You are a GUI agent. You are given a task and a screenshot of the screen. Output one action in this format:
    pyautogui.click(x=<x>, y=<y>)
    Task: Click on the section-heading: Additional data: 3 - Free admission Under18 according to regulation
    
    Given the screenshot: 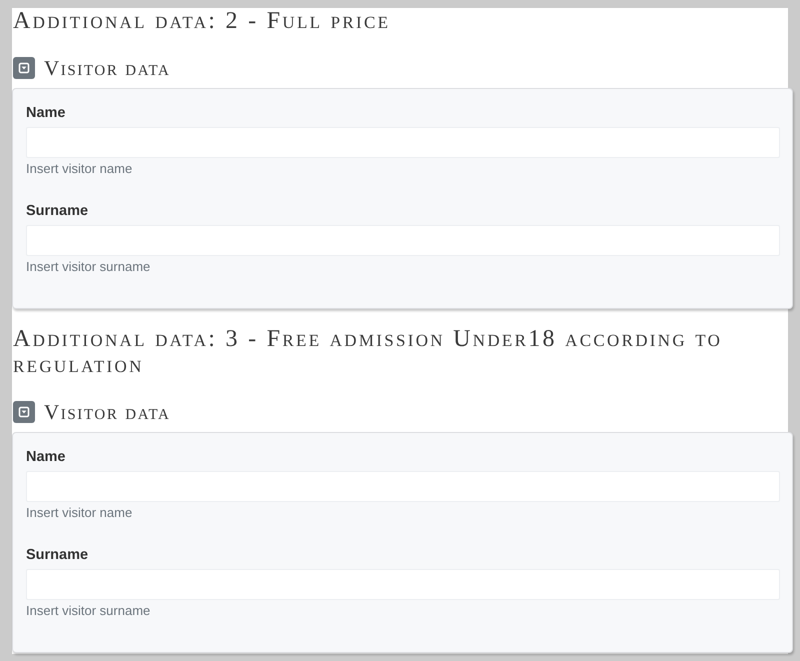 What is the action you would take?
    pyautogui.click(x=368, y=352)
    